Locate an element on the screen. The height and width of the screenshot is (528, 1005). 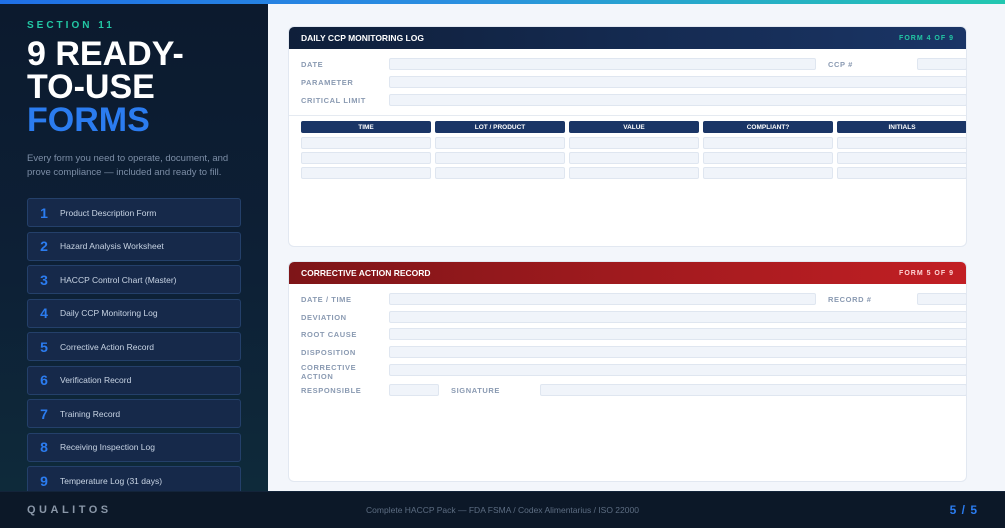
card-title: DAILY CCP MONITORING LOG is located at coordinates (362, 38).